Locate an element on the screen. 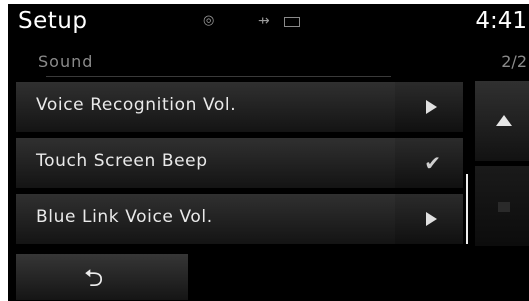 Image resolution: width=529 pixels, height=301 pixels. page-indicator: 2/2 is located at coordinates (514, 61).